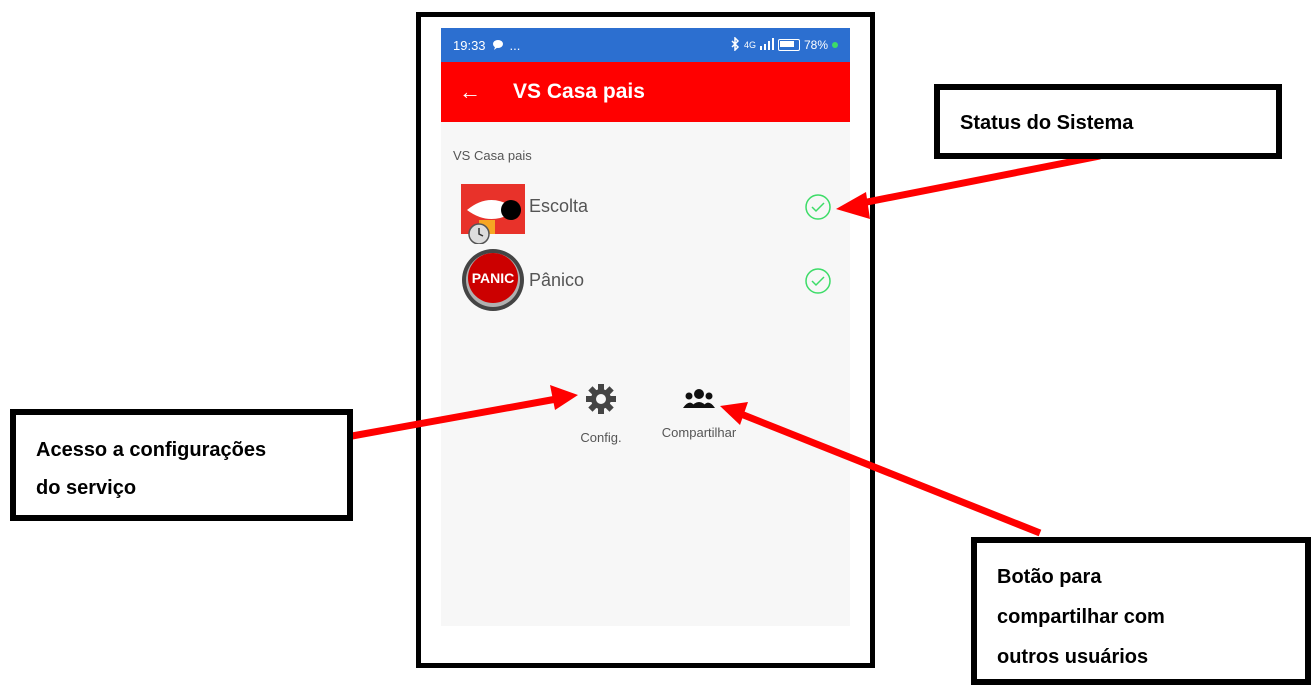 Image resolution: width=1313 pixels, height=685 pixels. I want to click on panic-icon-text: PANIC, so click(493, 278).